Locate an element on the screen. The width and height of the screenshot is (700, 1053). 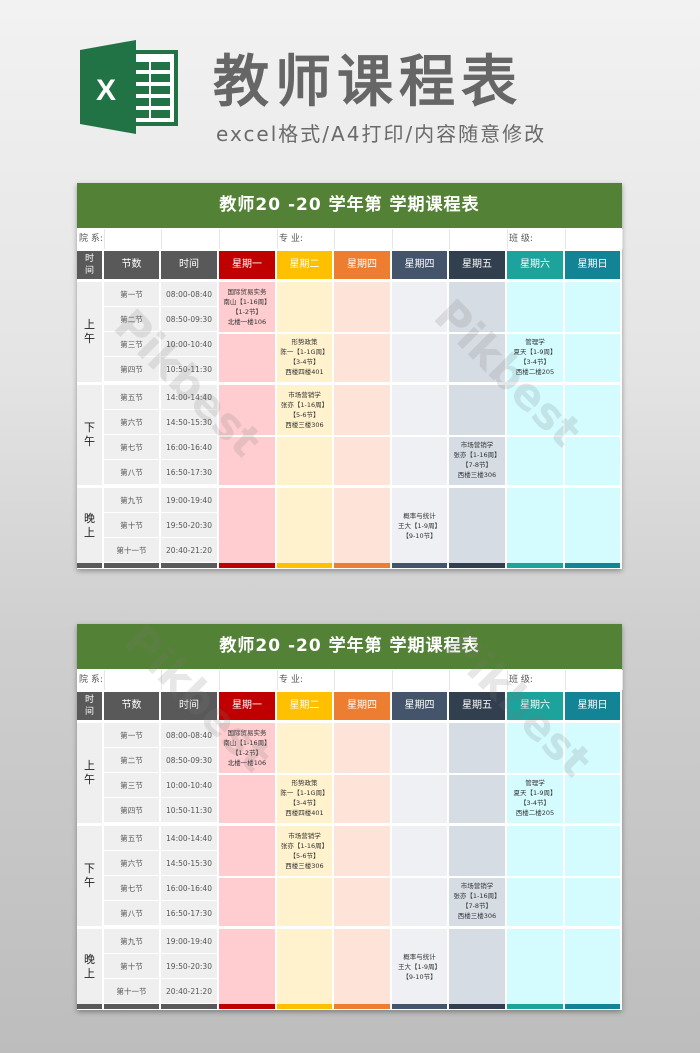
pair-divider is located at coordinates (420, 877).